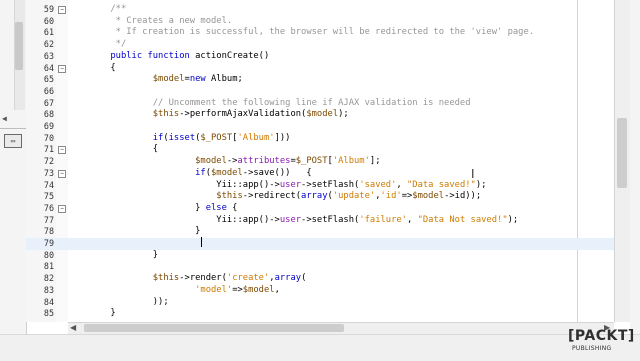  What do you see at coordinates (277, 289) in the screenshot?
I see `code-token: ,` at bounding box center [277, 289].